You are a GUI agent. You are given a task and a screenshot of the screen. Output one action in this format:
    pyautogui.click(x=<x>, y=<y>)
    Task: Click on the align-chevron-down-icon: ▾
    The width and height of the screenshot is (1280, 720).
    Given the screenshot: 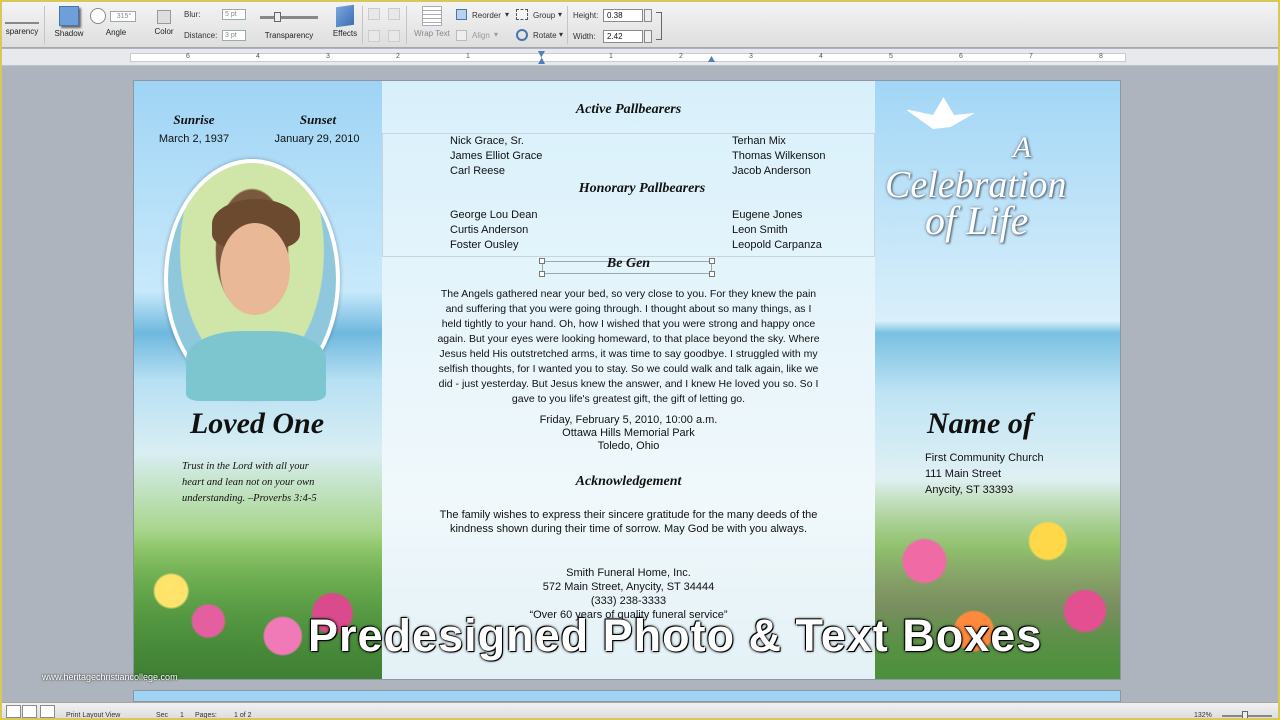 What is the action you would take?
    pyautogui.click(x=496, y=34)
    